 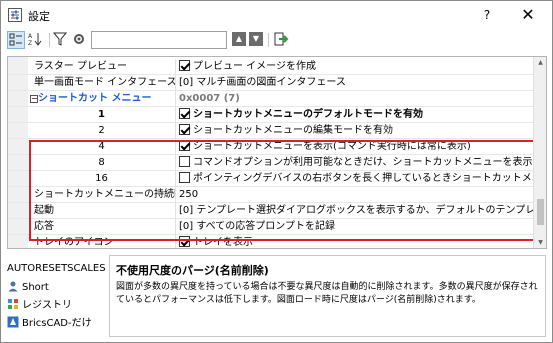 What do you see at coordinates (13, 322) in the screenshot?
I see `bricscad-icon` at bounding box center [13, 322].